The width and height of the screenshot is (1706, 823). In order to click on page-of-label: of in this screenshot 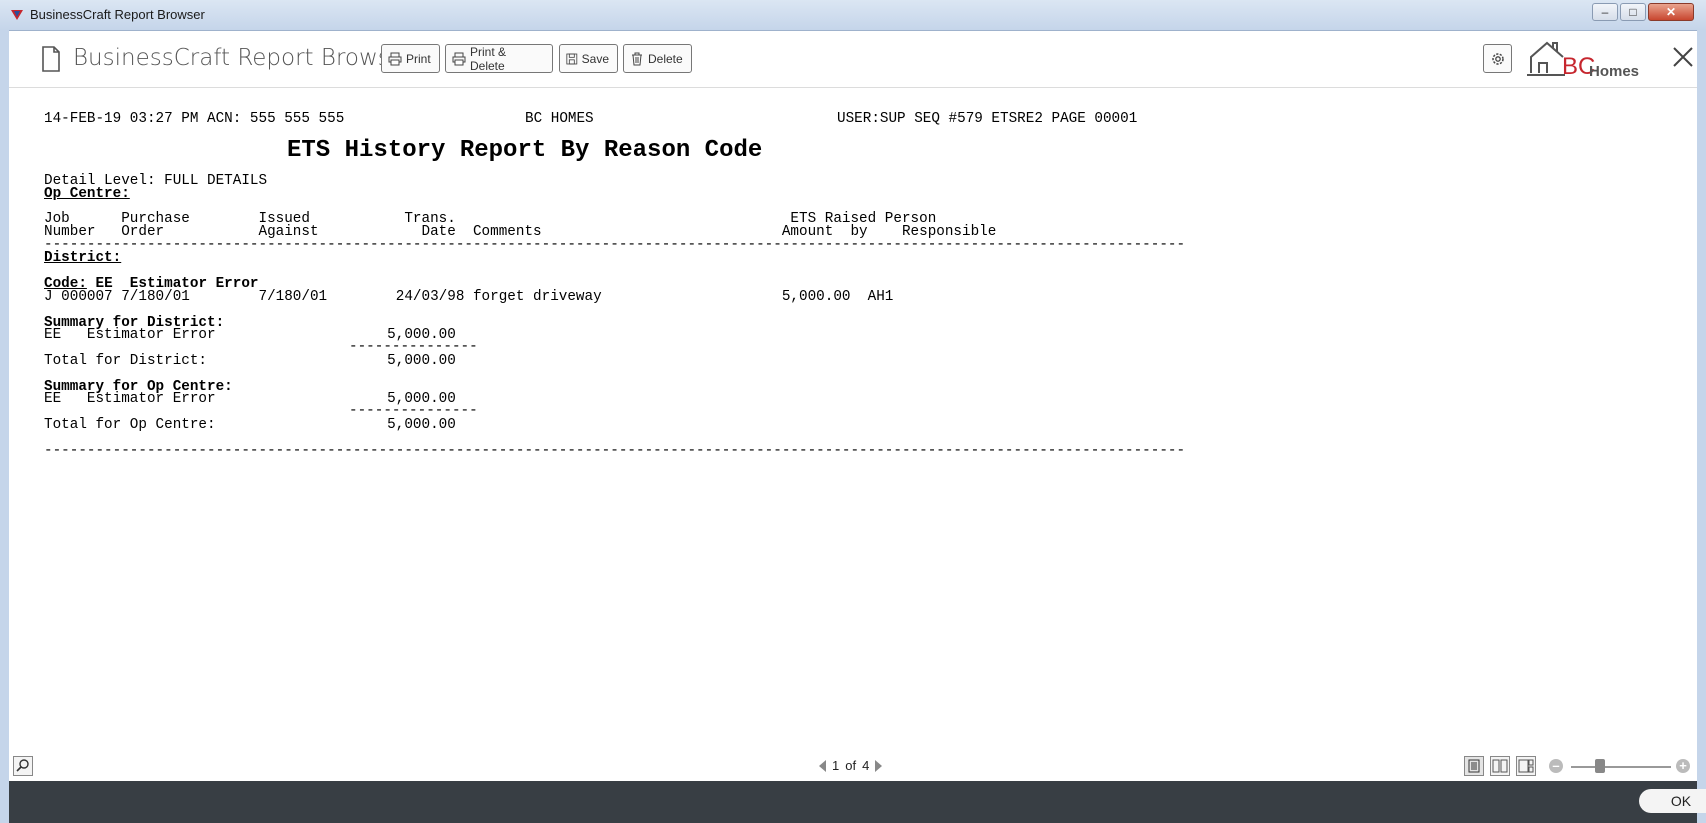, I will do `click(851, 765)`.